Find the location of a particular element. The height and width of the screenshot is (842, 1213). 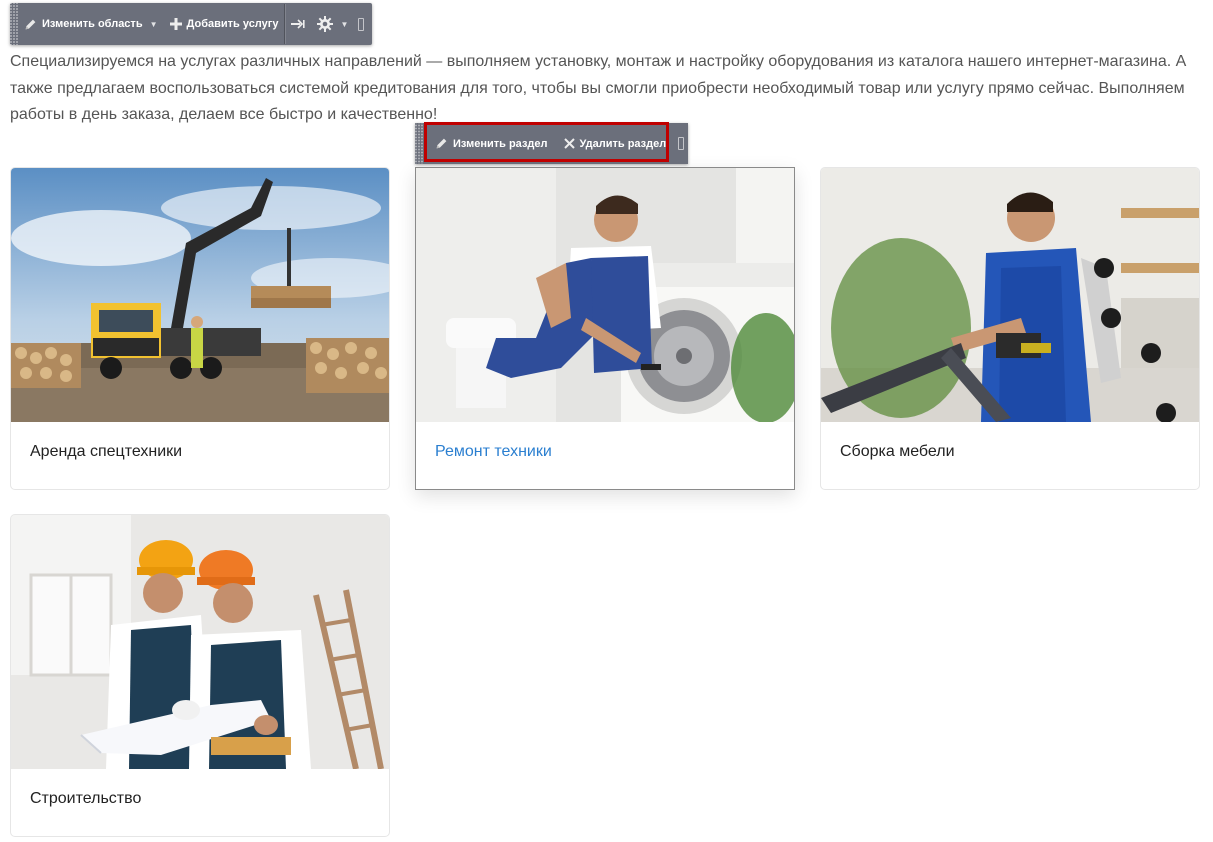

service-card-construction: Строительство is located at coordinates (200, 675).